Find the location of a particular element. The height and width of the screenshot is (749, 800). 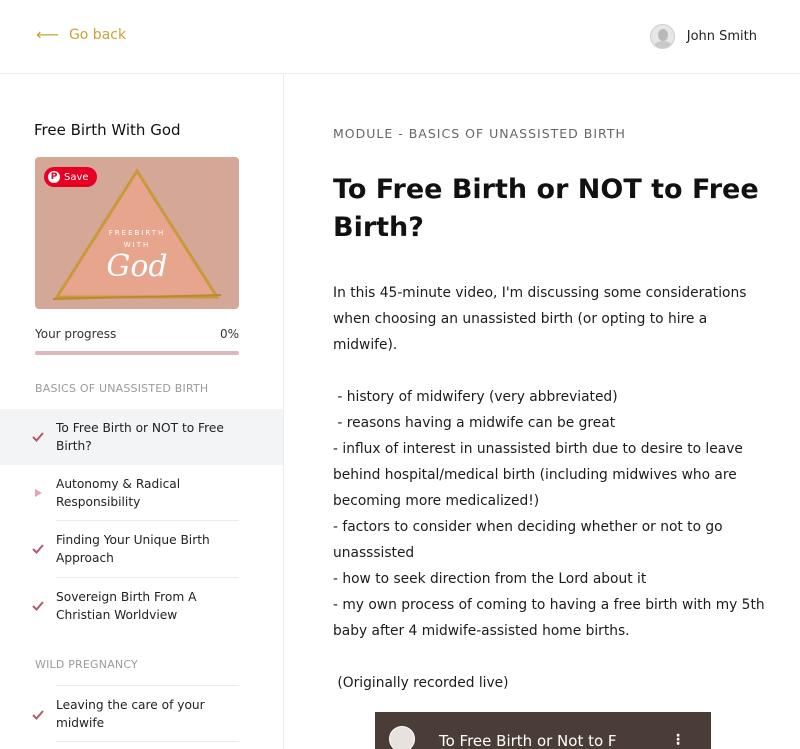

lesson-item-1: To Free Birth or NOT to Free Birth? is located at coordinates (141, 437).